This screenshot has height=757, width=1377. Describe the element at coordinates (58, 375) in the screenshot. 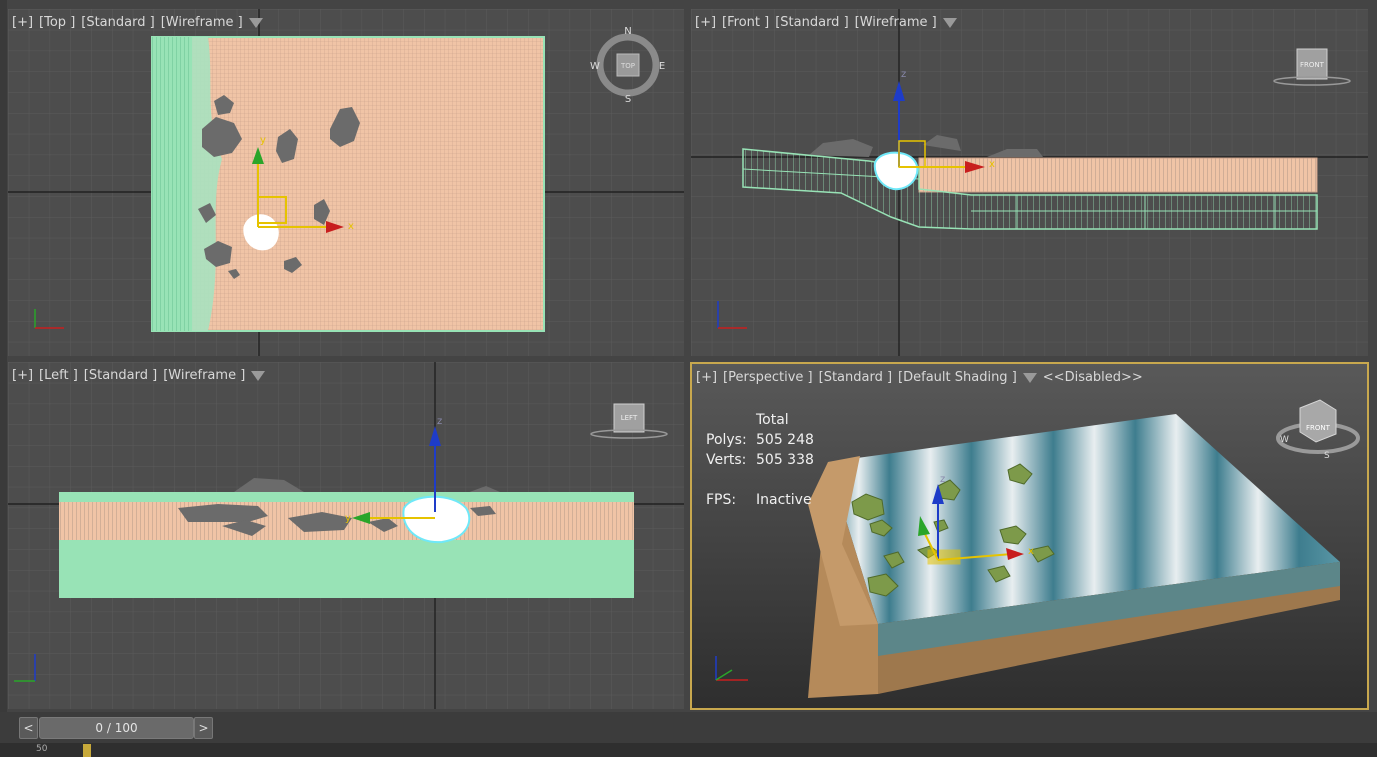

I see `viewport-view-menu: [Left ]` at that location.